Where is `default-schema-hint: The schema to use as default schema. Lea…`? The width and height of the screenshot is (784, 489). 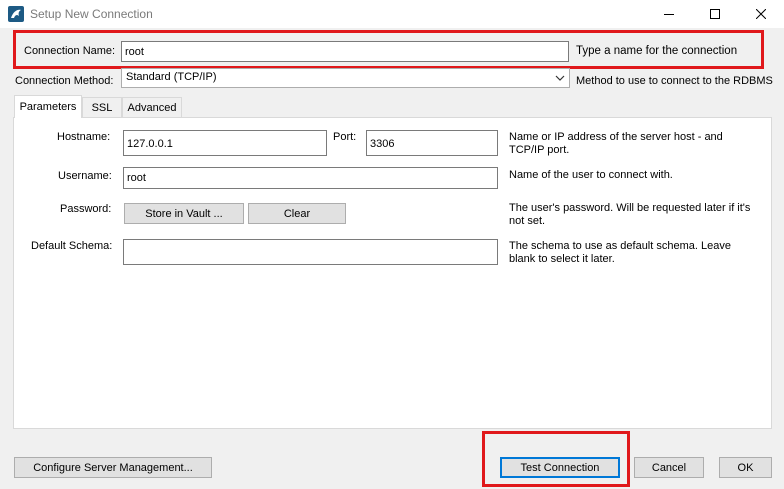
default-schema-hint: The schema to use as default schema. Lea… is located at coordinates (620, 252).